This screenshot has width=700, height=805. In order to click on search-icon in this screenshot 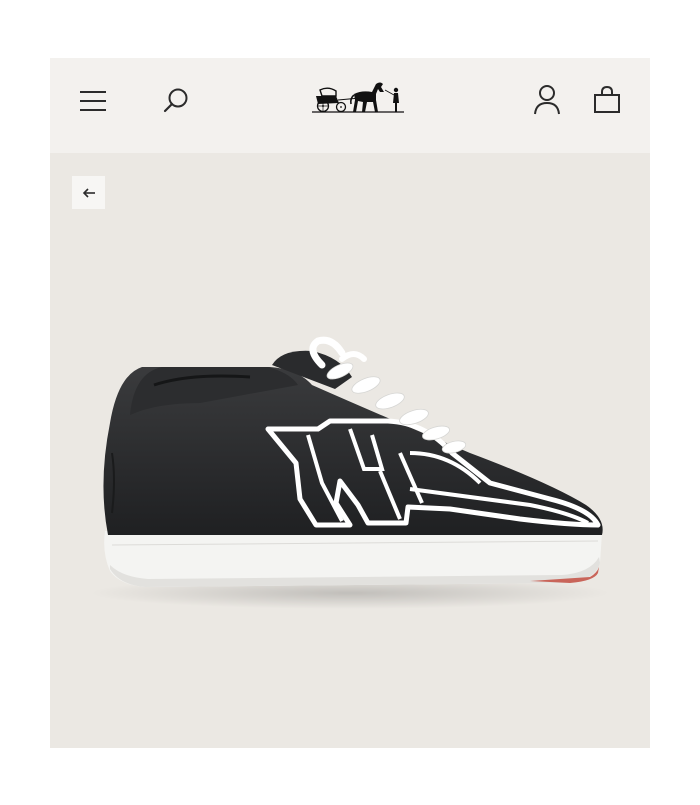, I will do `click(175, 100)`.